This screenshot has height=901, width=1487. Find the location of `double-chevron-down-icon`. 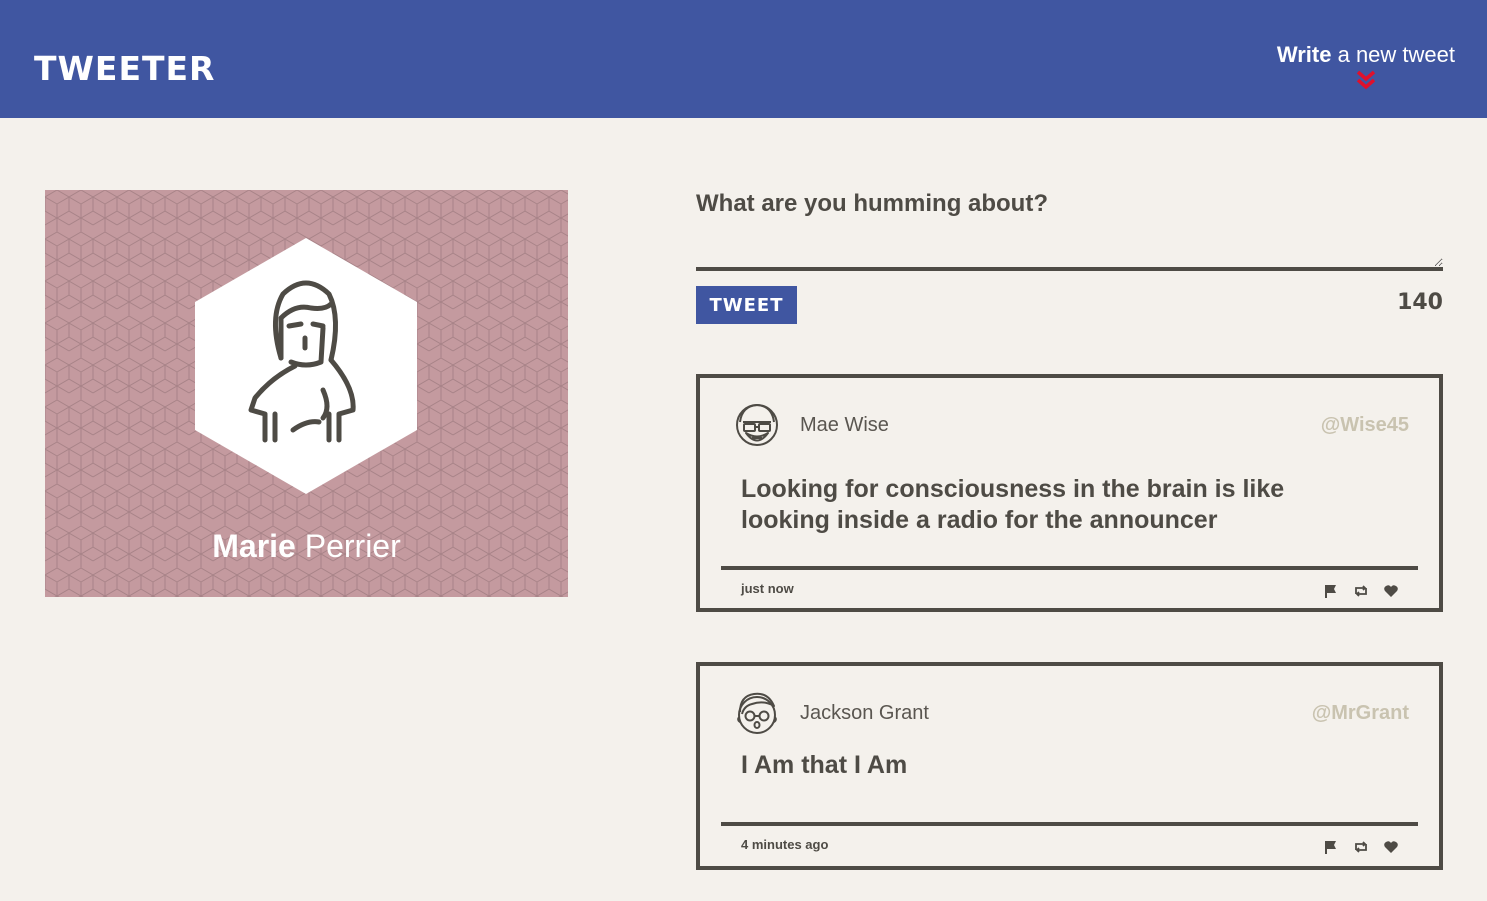

double-chevron-down-icon is located at coordinates (1366, 80).